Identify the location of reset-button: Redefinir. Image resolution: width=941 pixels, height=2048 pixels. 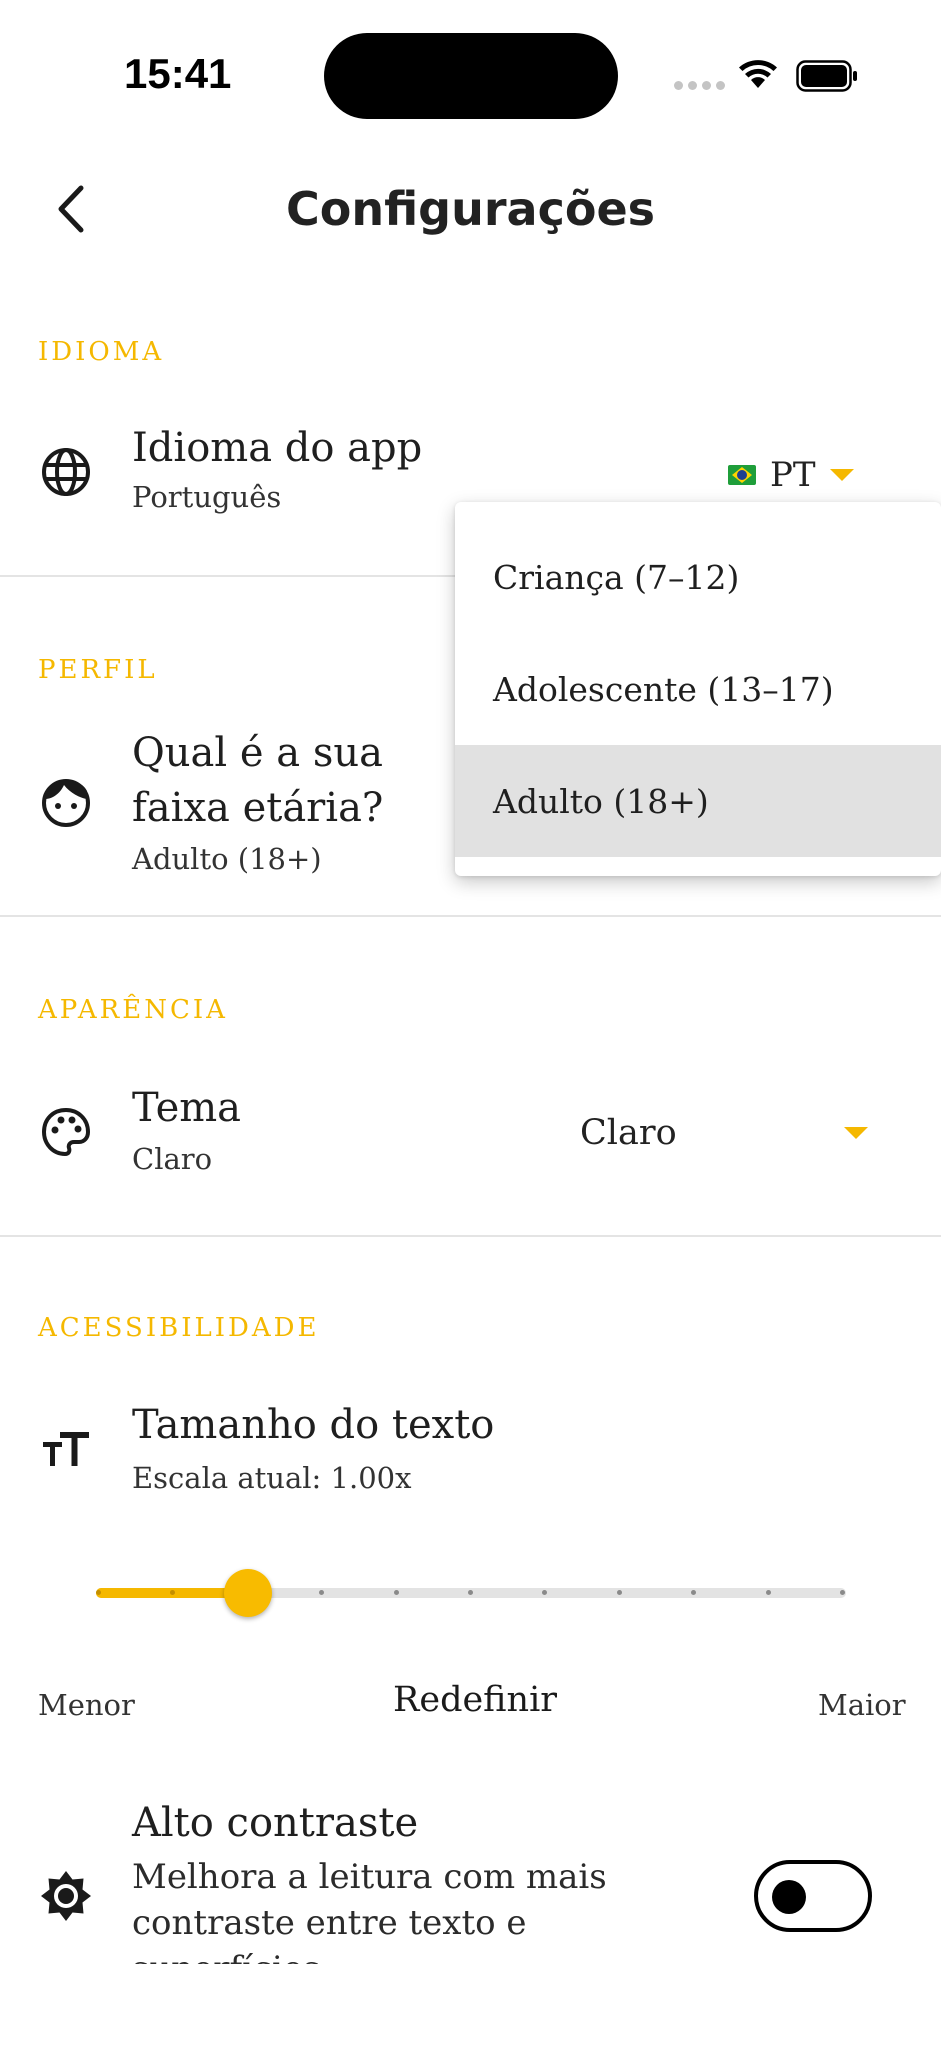
(475, 1700).